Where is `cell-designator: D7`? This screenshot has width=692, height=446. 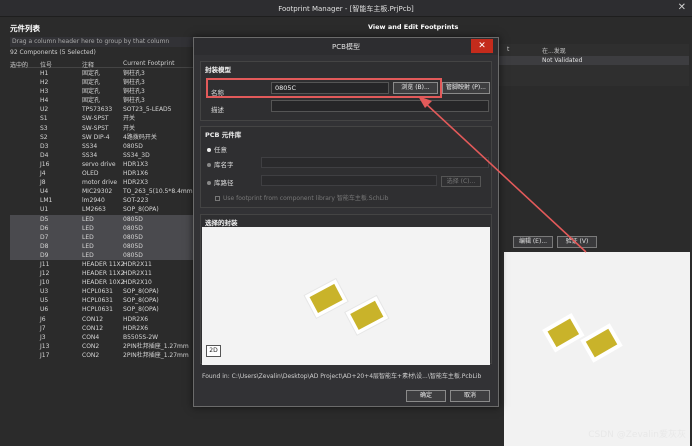 cell-designator: D7 is located at coordinates (44, 237).